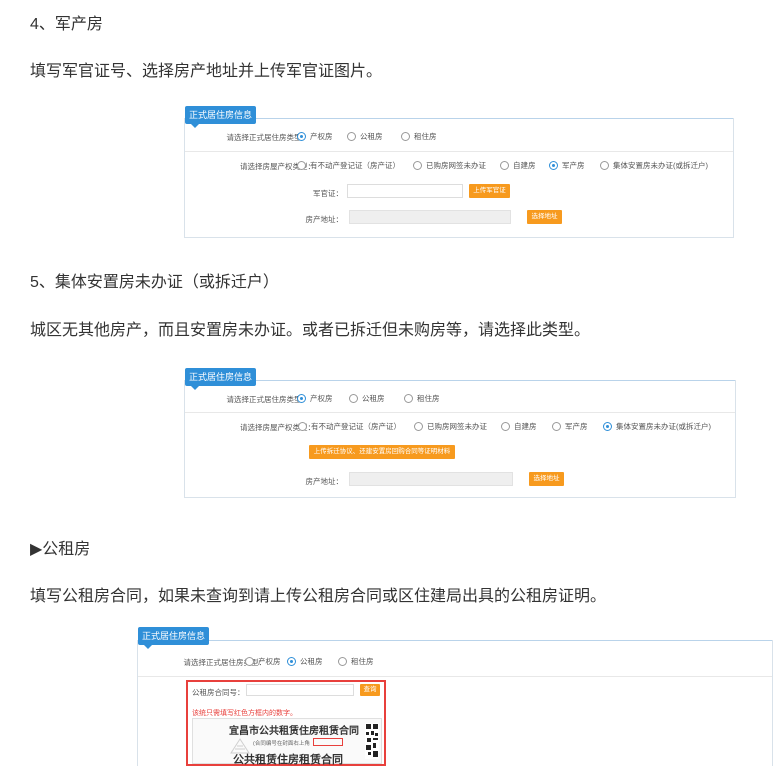 Image resolution: width=777 pixels, height=766 pixels. I want to click on red-hint-text: 该统只需填写红色方框内的数字。, so click(244, 713).